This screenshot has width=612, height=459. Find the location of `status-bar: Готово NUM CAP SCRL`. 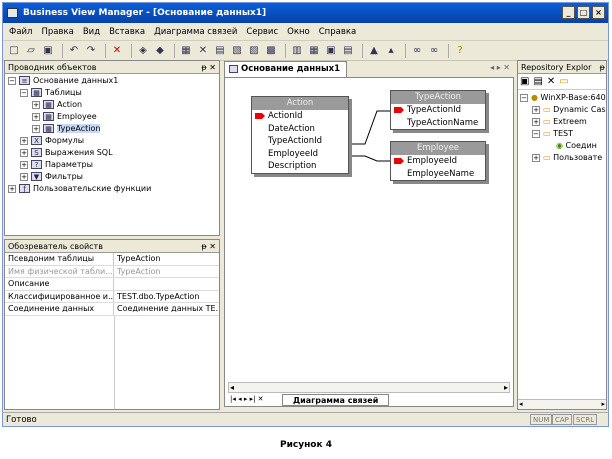

status-bar: Готово NUM CAP SCRL is located at coordinates (305, 419).